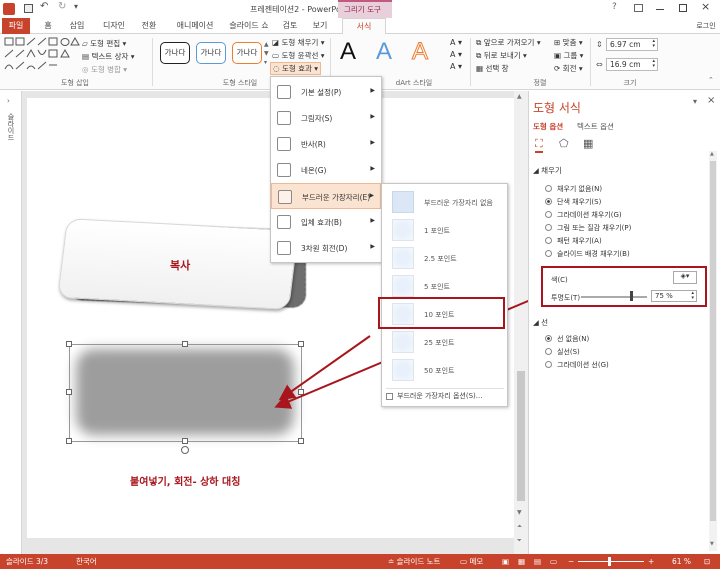 Image resolution: width=720 pixels, height=569 pixels. I want to click on effects-item-label: 입체 효과(B), so click(321, 222).